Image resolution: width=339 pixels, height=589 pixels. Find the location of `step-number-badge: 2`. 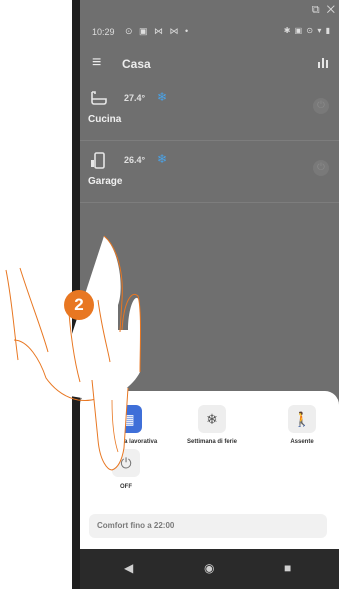

step-number-badge: 2 is located at coordinates (79, 305).